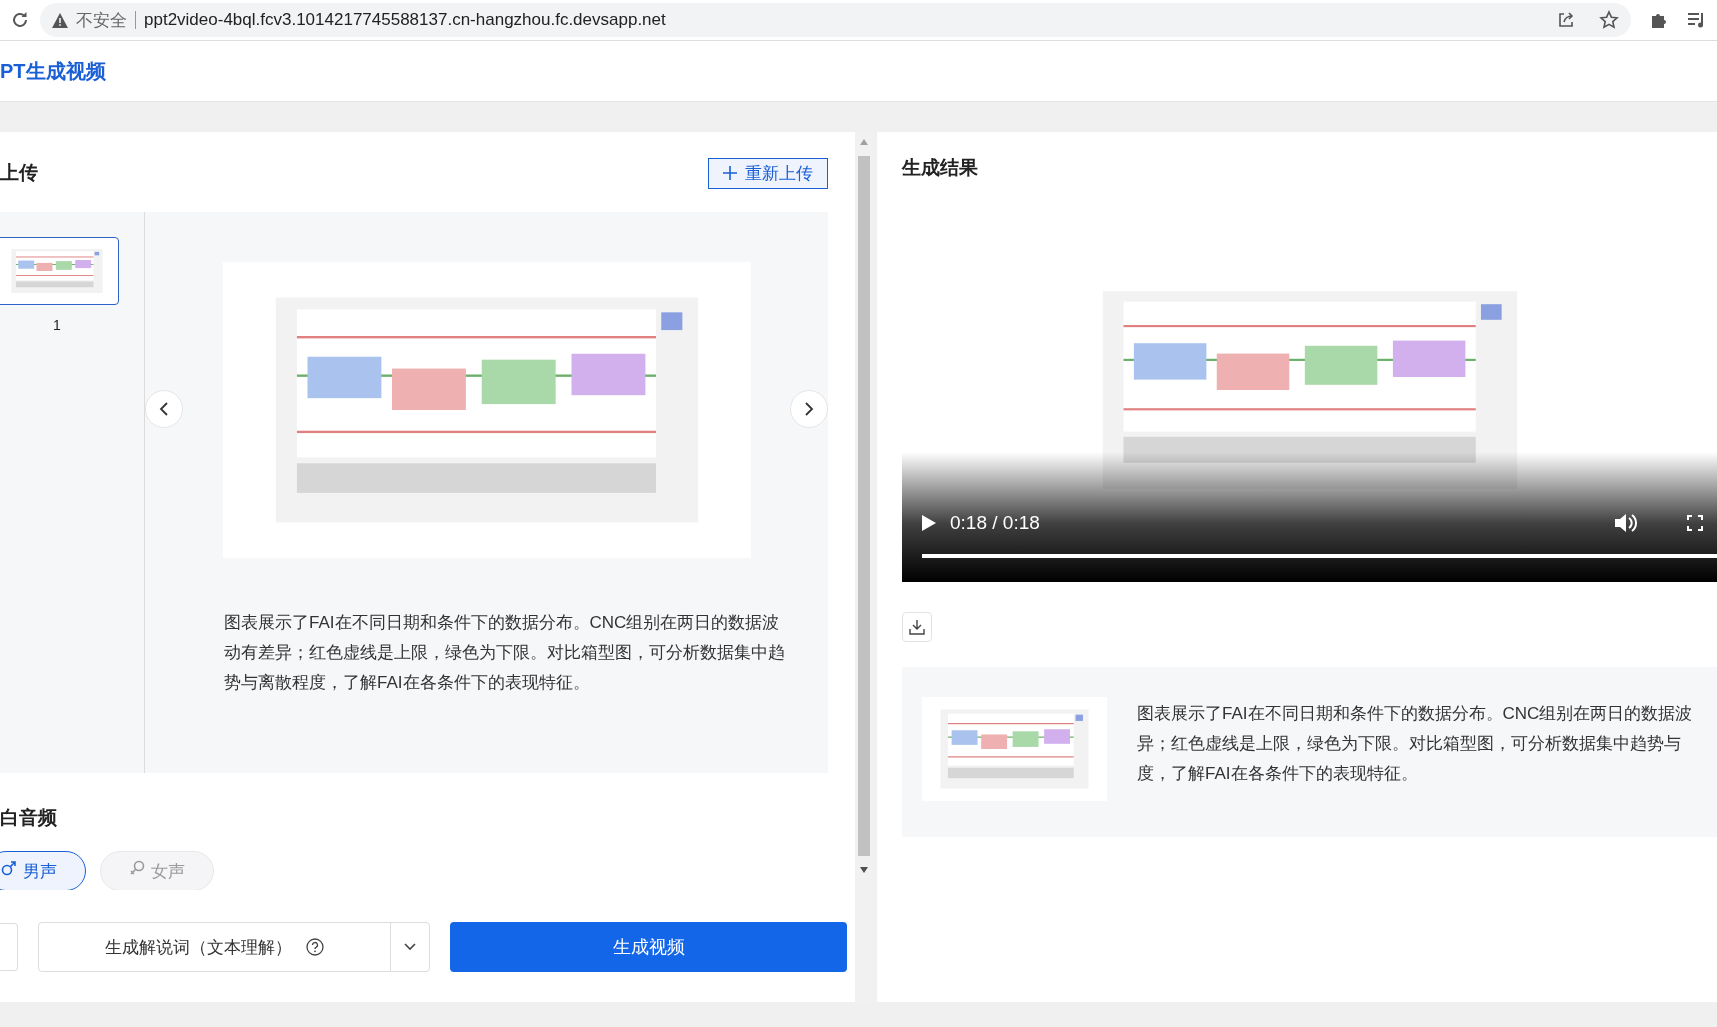  Describe the element at coordinates (864, 506) in the screenshot. I see `scrollbar-thumb` at that location.